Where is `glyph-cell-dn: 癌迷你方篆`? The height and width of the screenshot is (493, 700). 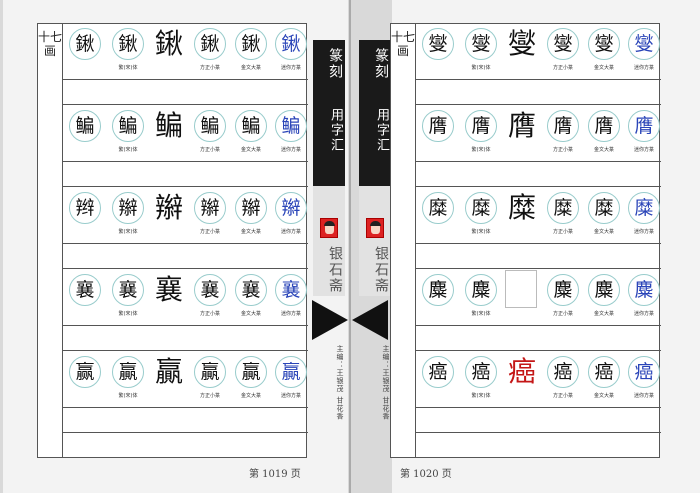 glyph-cell-dn: 癌迷你方篆 is located at coordinates (644, 380).